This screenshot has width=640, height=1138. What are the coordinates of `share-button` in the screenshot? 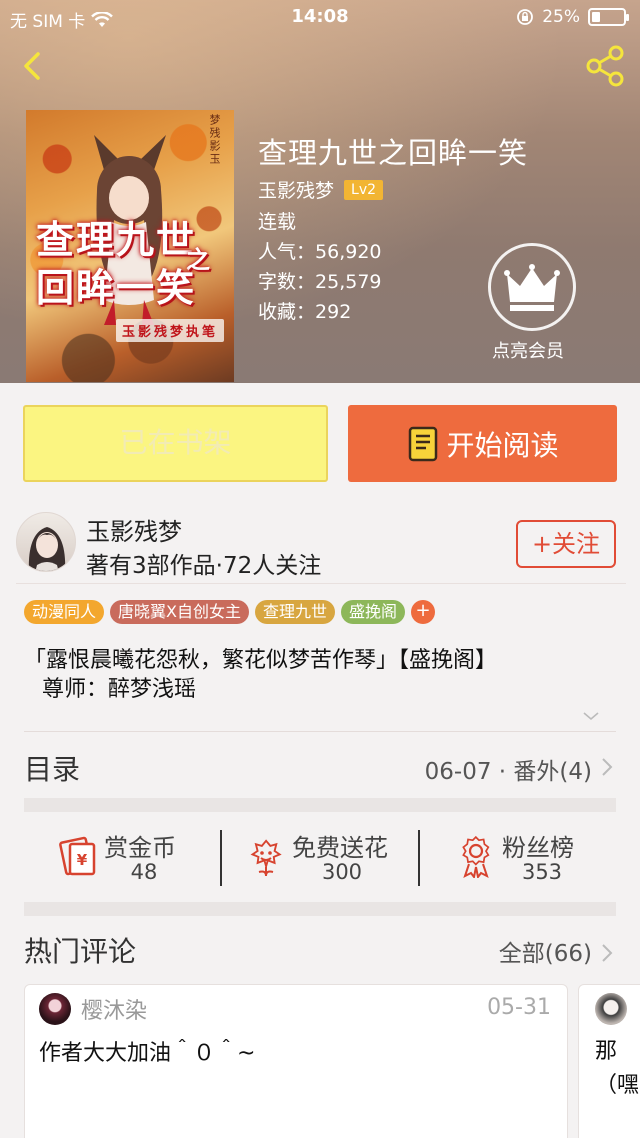 It's located at (606, 66).